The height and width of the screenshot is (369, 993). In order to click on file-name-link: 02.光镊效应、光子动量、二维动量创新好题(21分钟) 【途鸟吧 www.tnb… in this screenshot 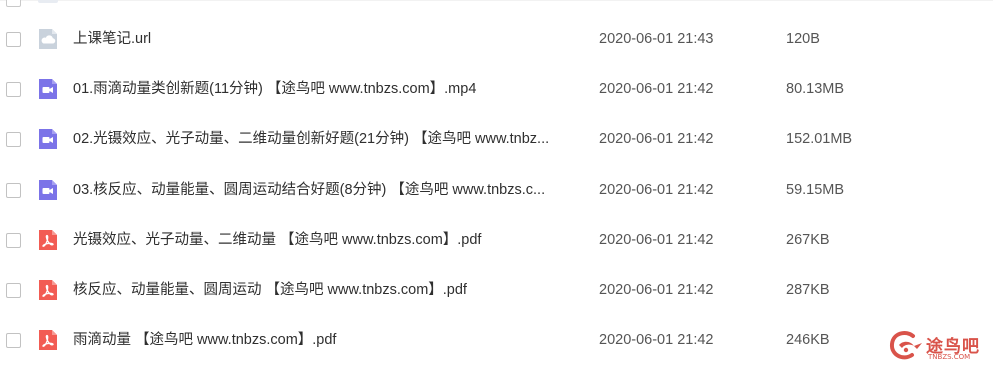, I will do `click(325, 139)`.